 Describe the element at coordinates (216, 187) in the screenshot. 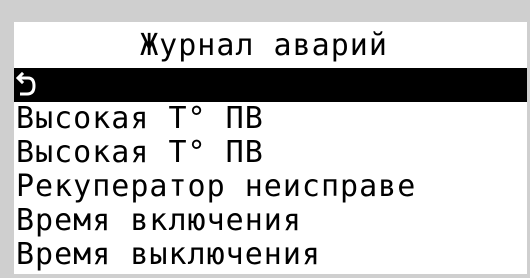

I see `alarm-item-label: Рекуператор неисправе` at that location.